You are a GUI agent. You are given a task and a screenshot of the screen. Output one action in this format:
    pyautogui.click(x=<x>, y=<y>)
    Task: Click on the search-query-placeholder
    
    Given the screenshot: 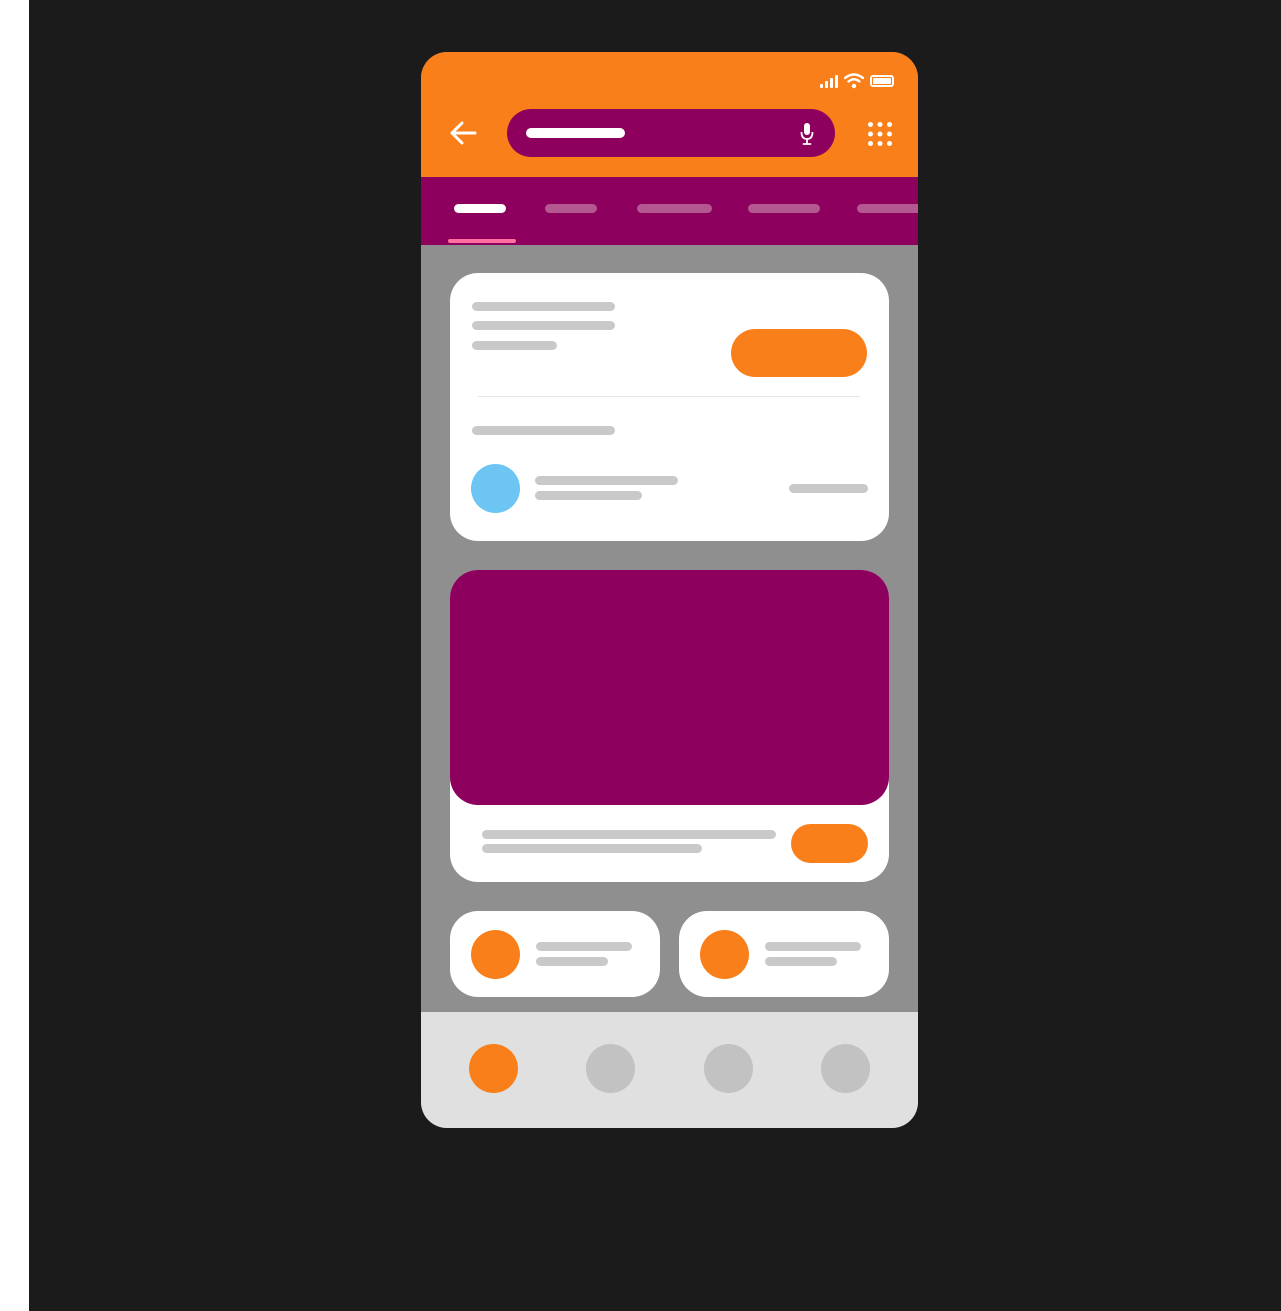 What is the action you would take?
    pyautogui.click(x=575, y=133)
    